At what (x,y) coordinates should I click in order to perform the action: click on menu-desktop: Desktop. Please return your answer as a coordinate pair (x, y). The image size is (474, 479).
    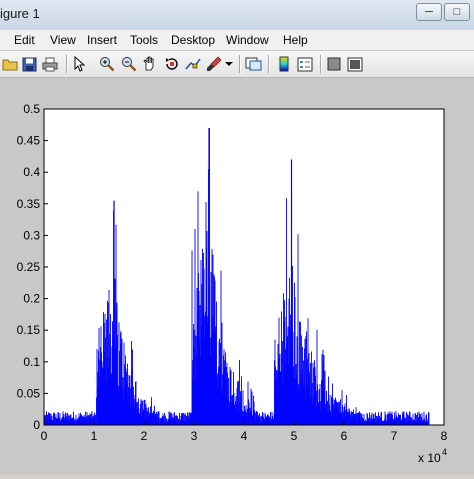
    Looking at the image, I should click on (193, 40).